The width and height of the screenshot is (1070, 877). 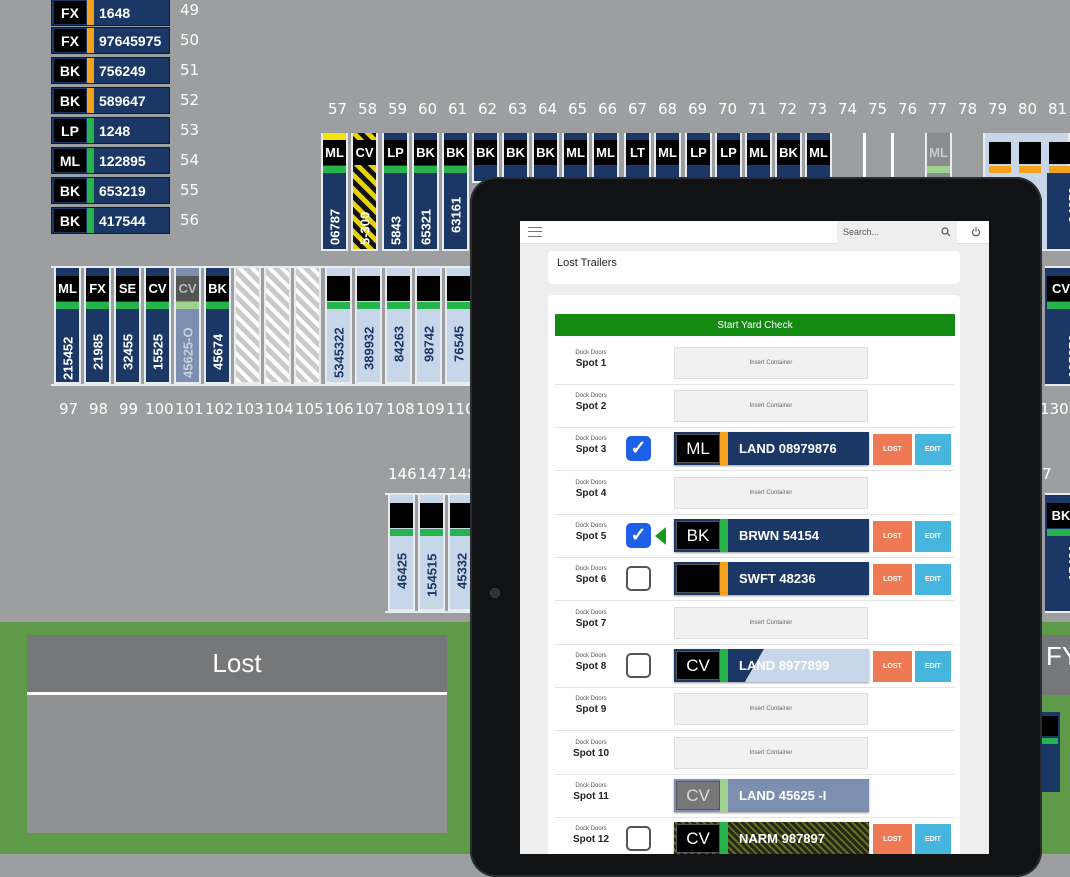 I want to click on yard-slot: CV 125876, so click(x=1057, y=326).